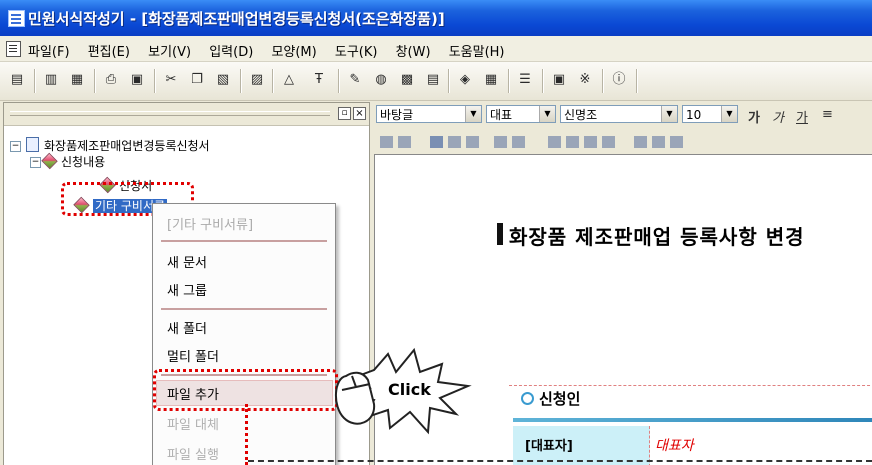  Describe the element at coordinates (651, 235) in the screenshot. I see `document-title: 화장품 제조판매업 등록사항 변경` at that location.